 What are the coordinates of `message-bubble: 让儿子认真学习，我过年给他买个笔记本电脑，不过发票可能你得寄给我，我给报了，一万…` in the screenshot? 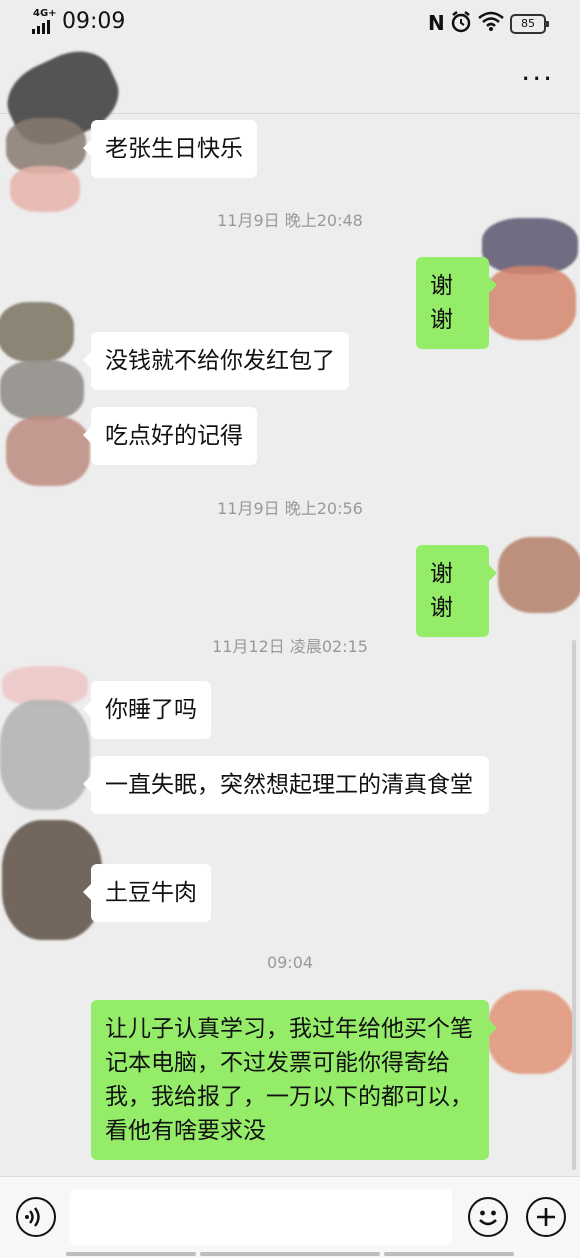 It's located at (294, 1080).